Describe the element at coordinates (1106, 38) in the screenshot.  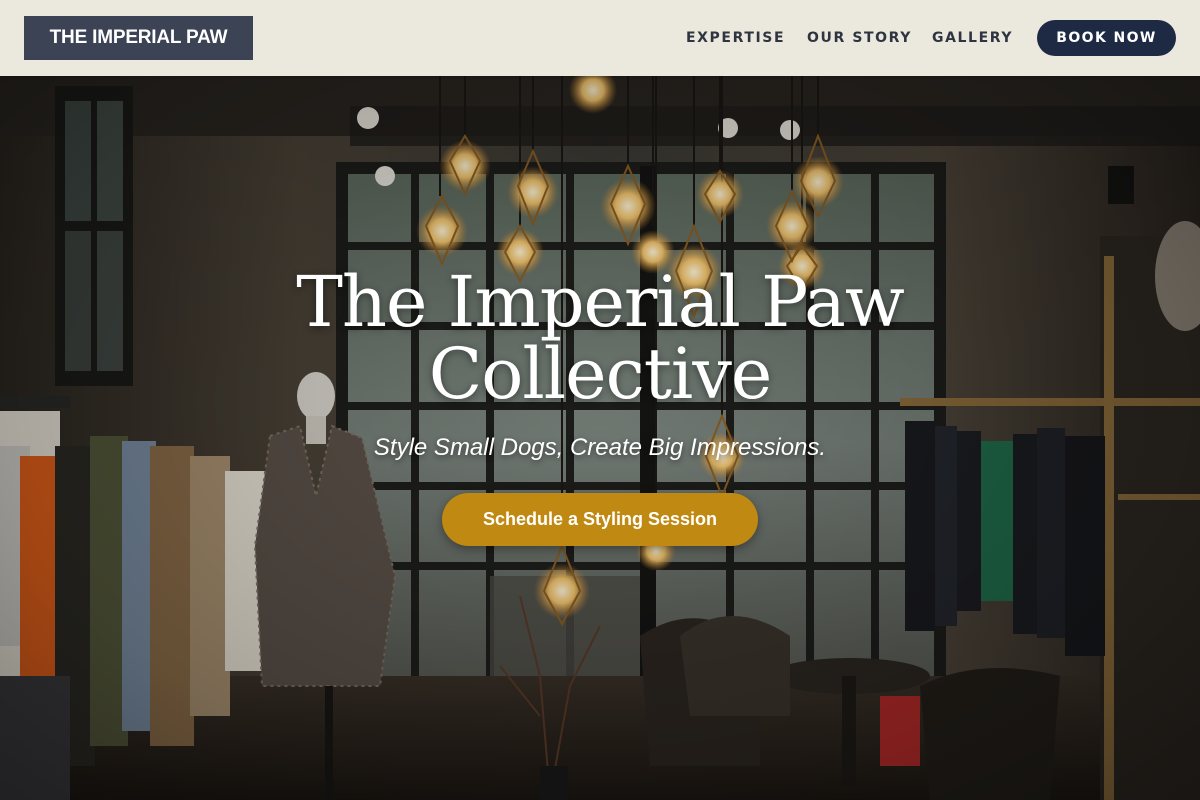
I see `book-now-button: BOOK NOW` at that location.